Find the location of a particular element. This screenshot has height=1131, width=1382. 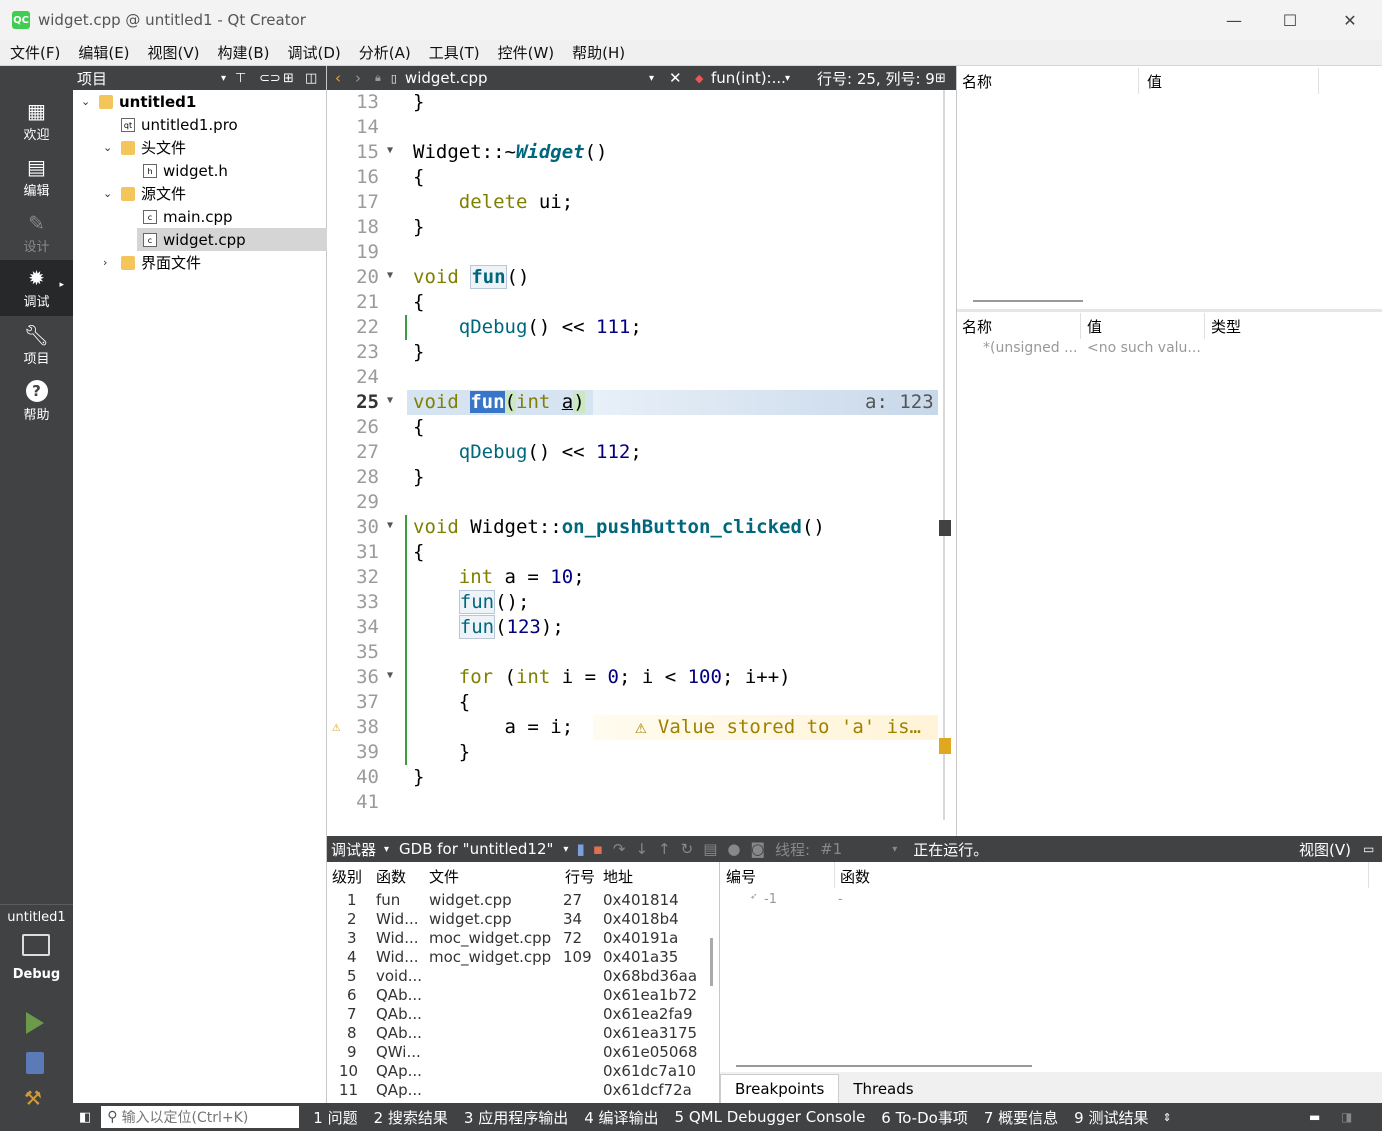

stack-frame-row: 8 QAb... 0x61ea3175 is located at coordinates (517, 1033).